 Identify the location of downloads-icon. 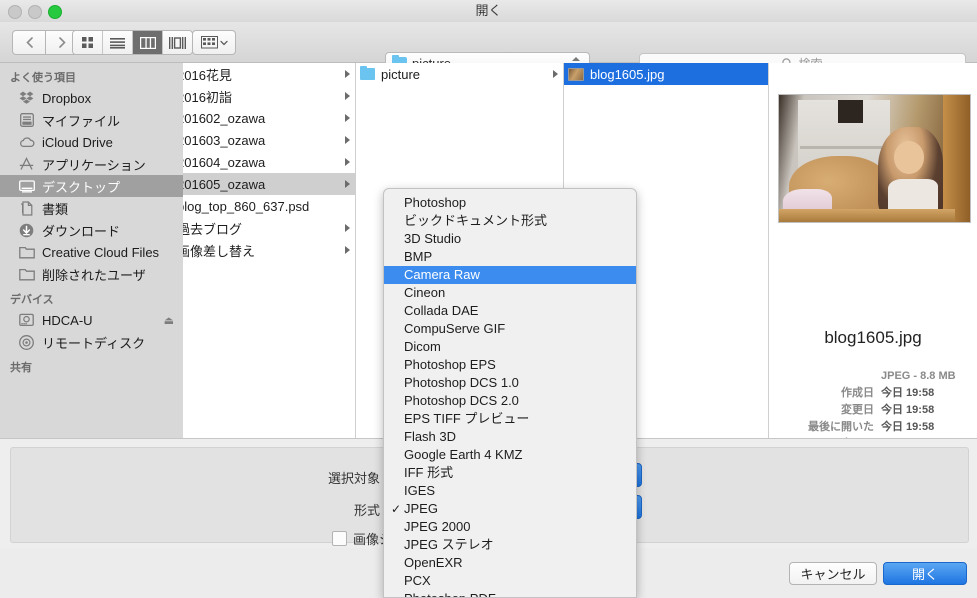
(26, 230).